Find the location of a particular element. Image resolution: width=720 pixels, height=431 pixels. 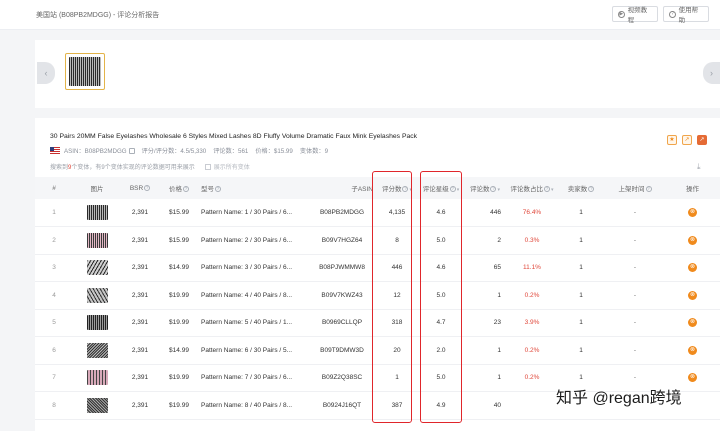

col-bsr-label: BSR is located at coordinates (136, 188).